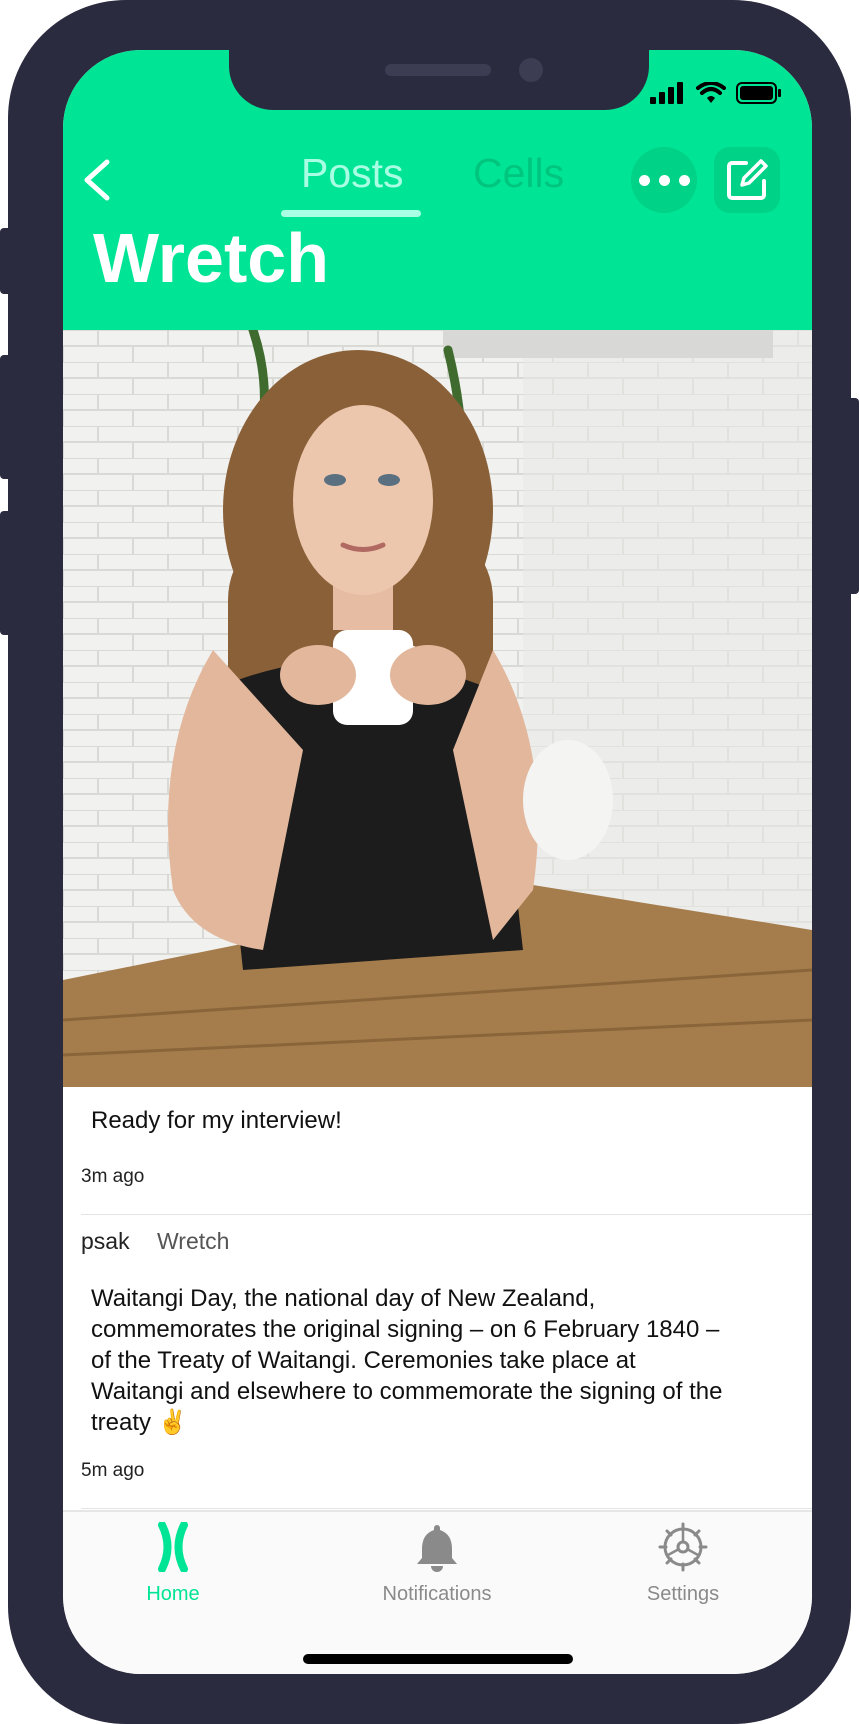 The image size is (859, 1724). What do you see at coordinates (216, 1120) in the screenshot?
I see `post-text: Ready for my interview!` at bounding box center [216, 1120].